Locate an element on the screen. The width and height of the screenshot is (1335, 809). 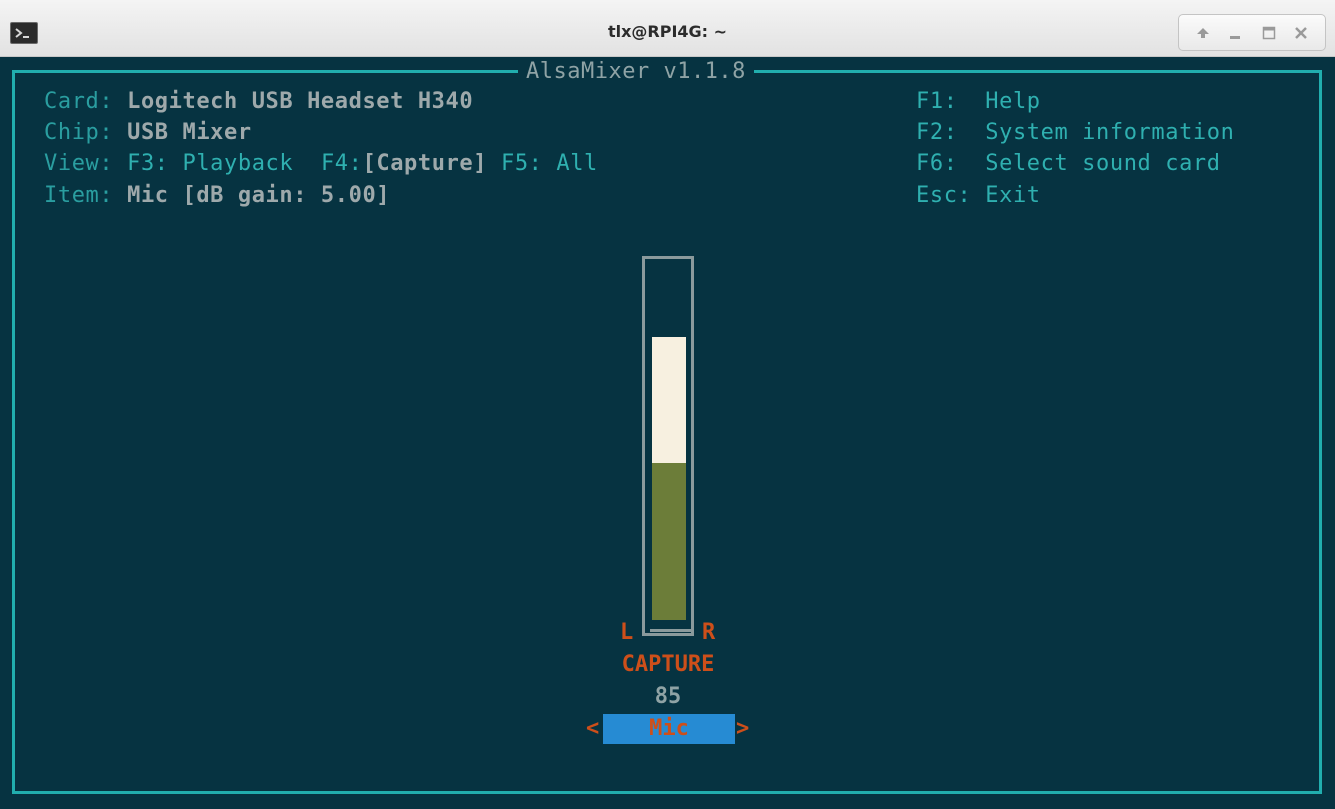
up-arrow-icon is located at coordinates (1203, 33).